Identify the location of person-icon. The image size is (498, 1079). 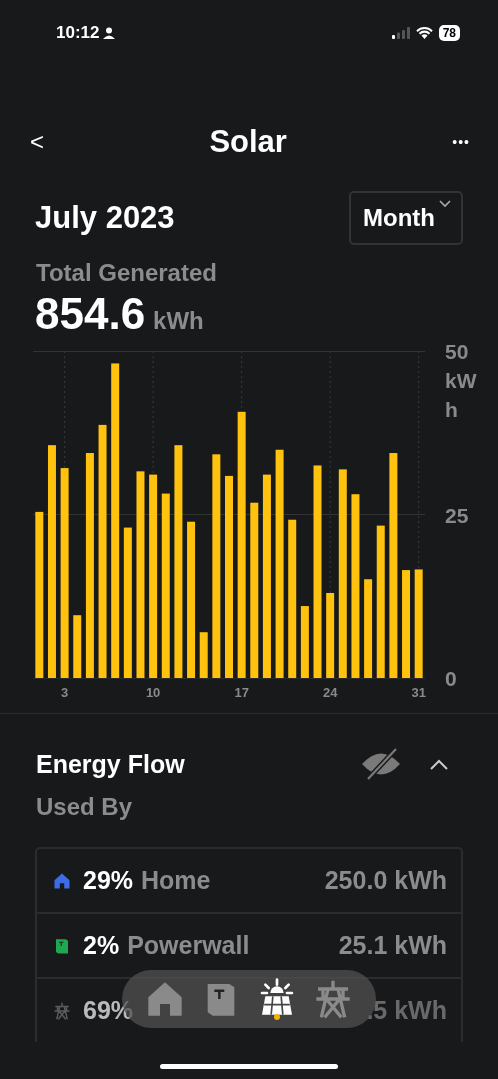
(109, 33).